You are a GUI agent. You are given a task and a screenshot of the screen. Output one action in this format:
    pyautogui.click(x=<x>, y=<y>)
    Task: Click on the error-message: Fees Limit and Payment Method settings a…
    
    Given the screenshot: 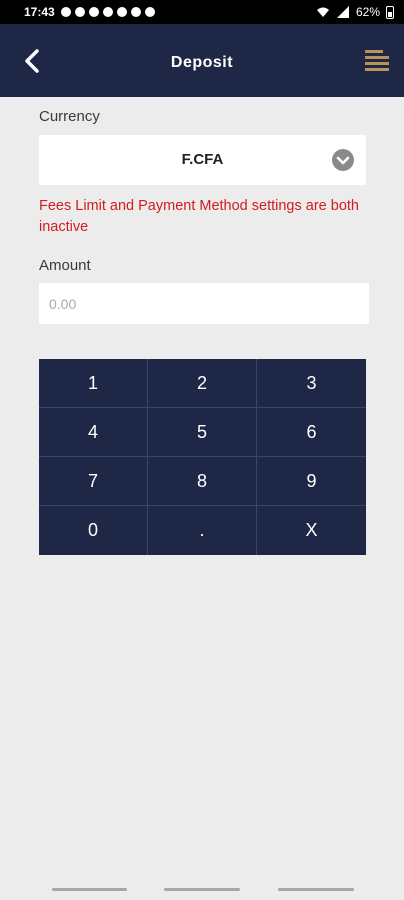 What is the action you would take?
    pyautogui.click(x=199, y=216)
    